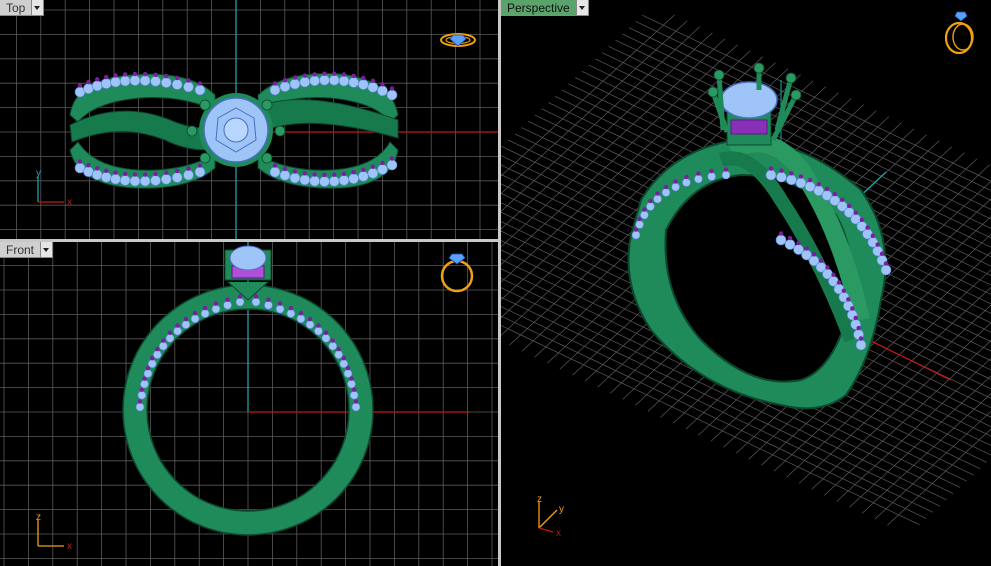  I want to click on viewport-label: Perspective, so click(539, 8).